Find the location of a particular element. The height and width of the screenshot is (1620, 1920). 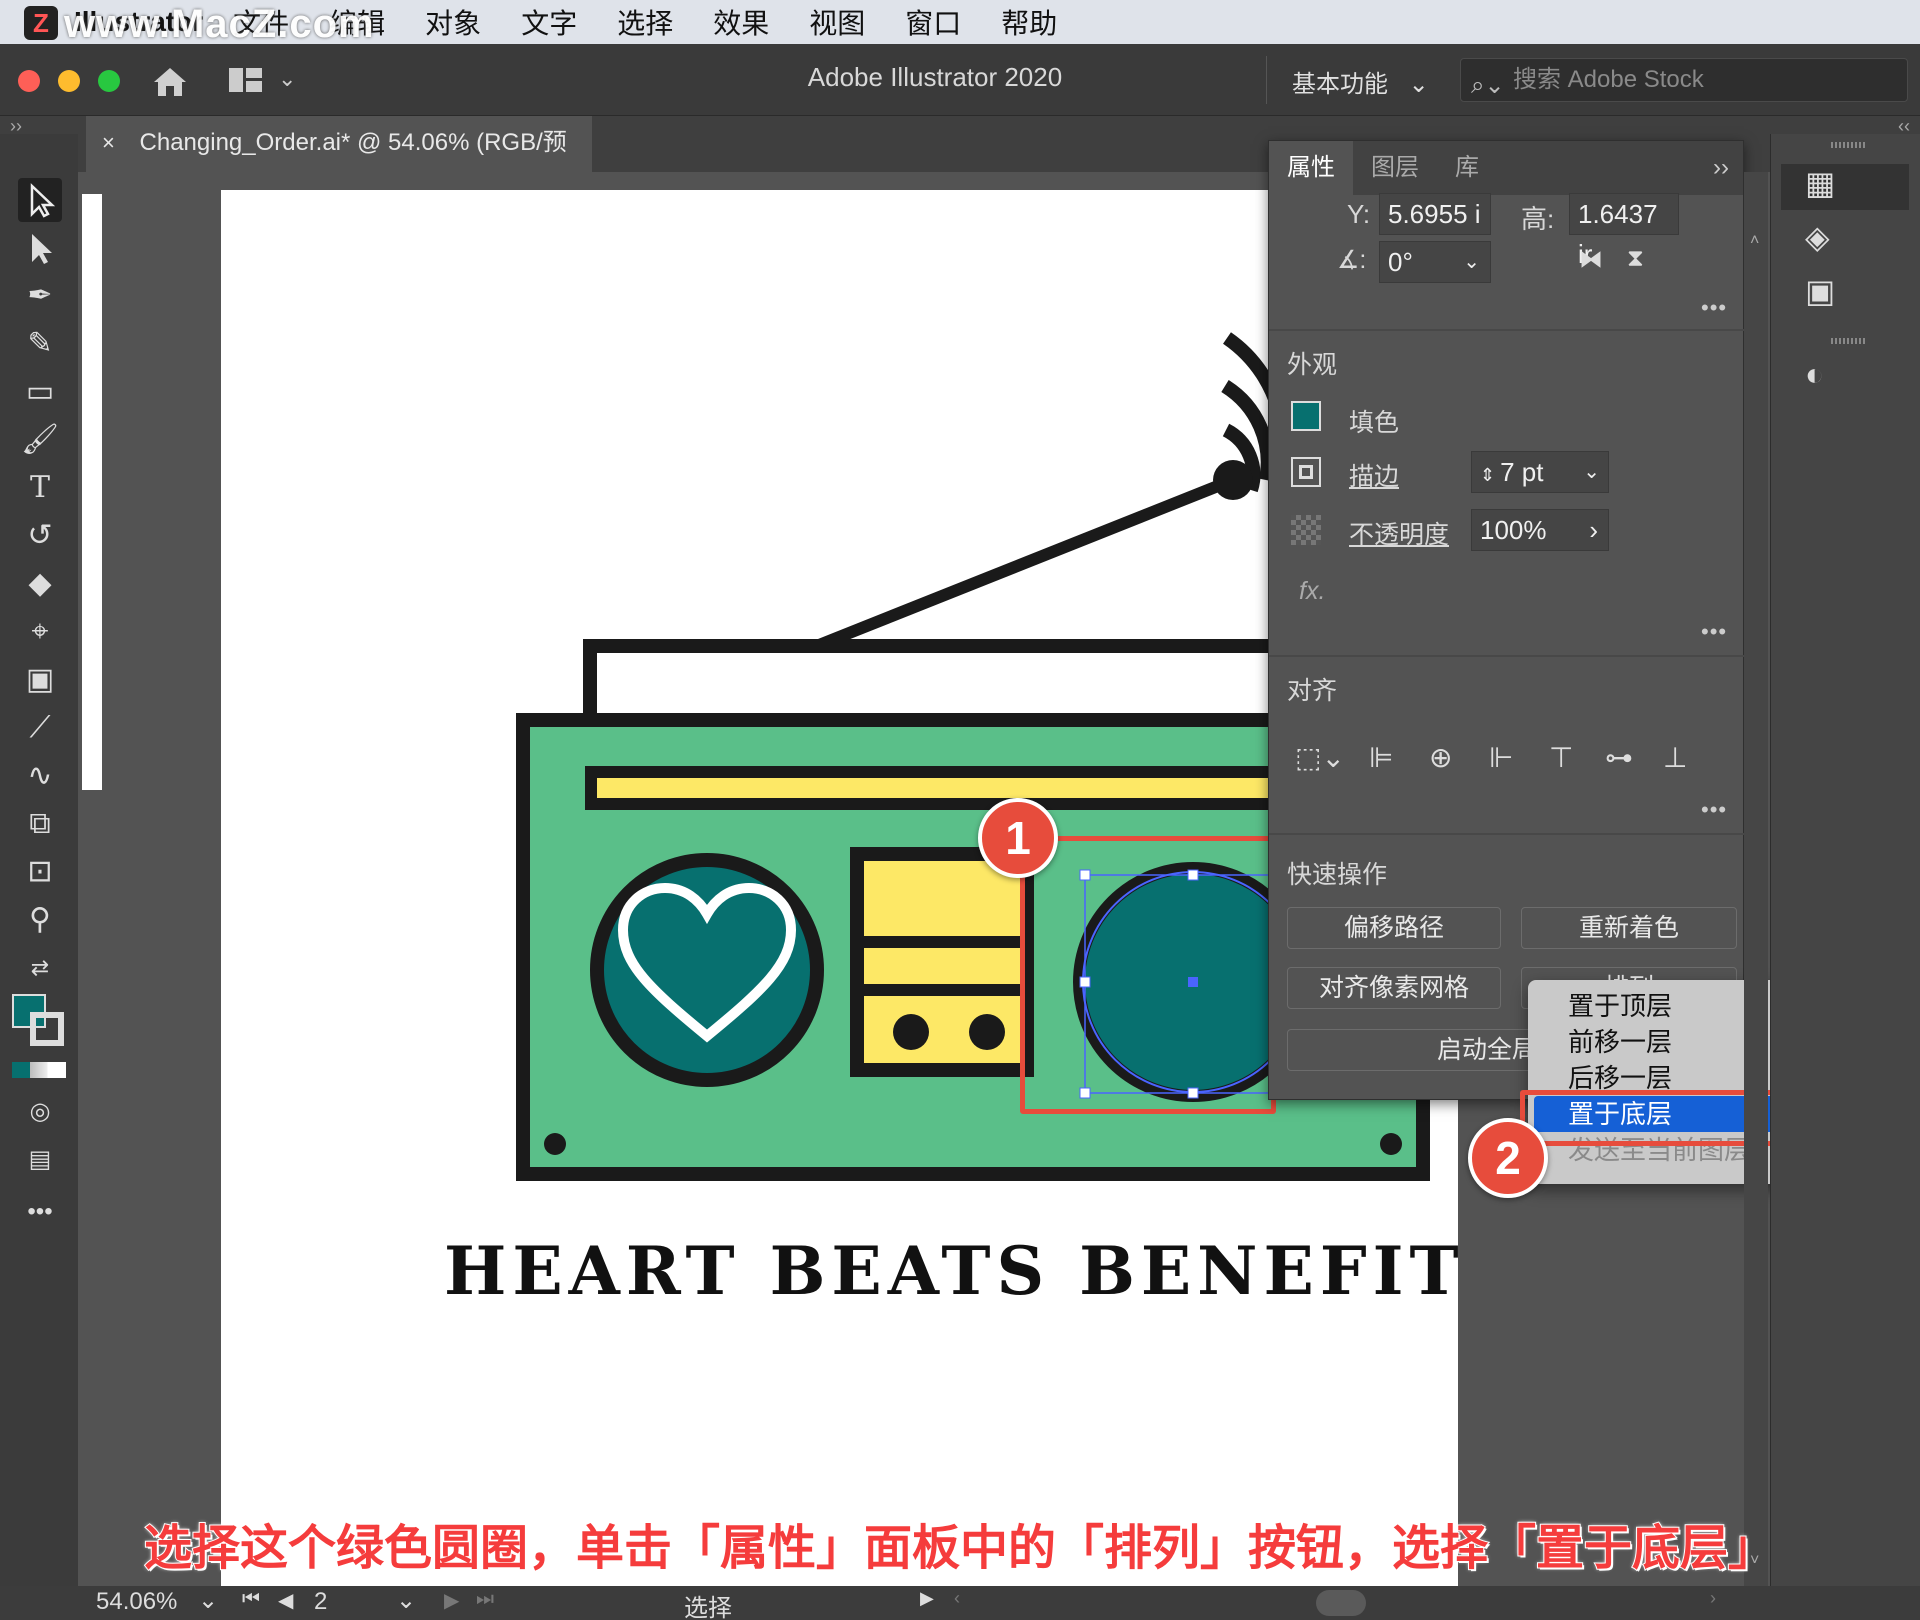

screen-mode-icon: ▤ is located at coordinates (40, 1160).